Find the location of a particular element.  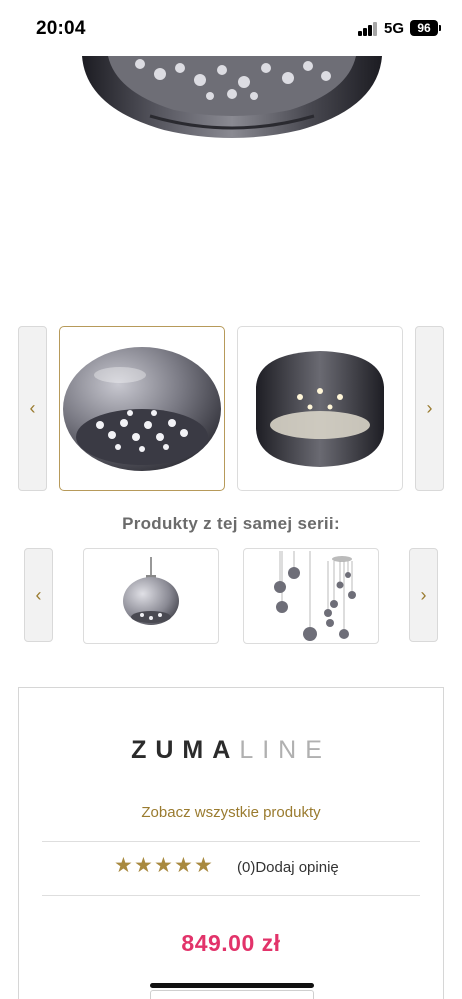

see-all-products-link: Zobacz wszystkie produkty is located at coordinates (231, 812).